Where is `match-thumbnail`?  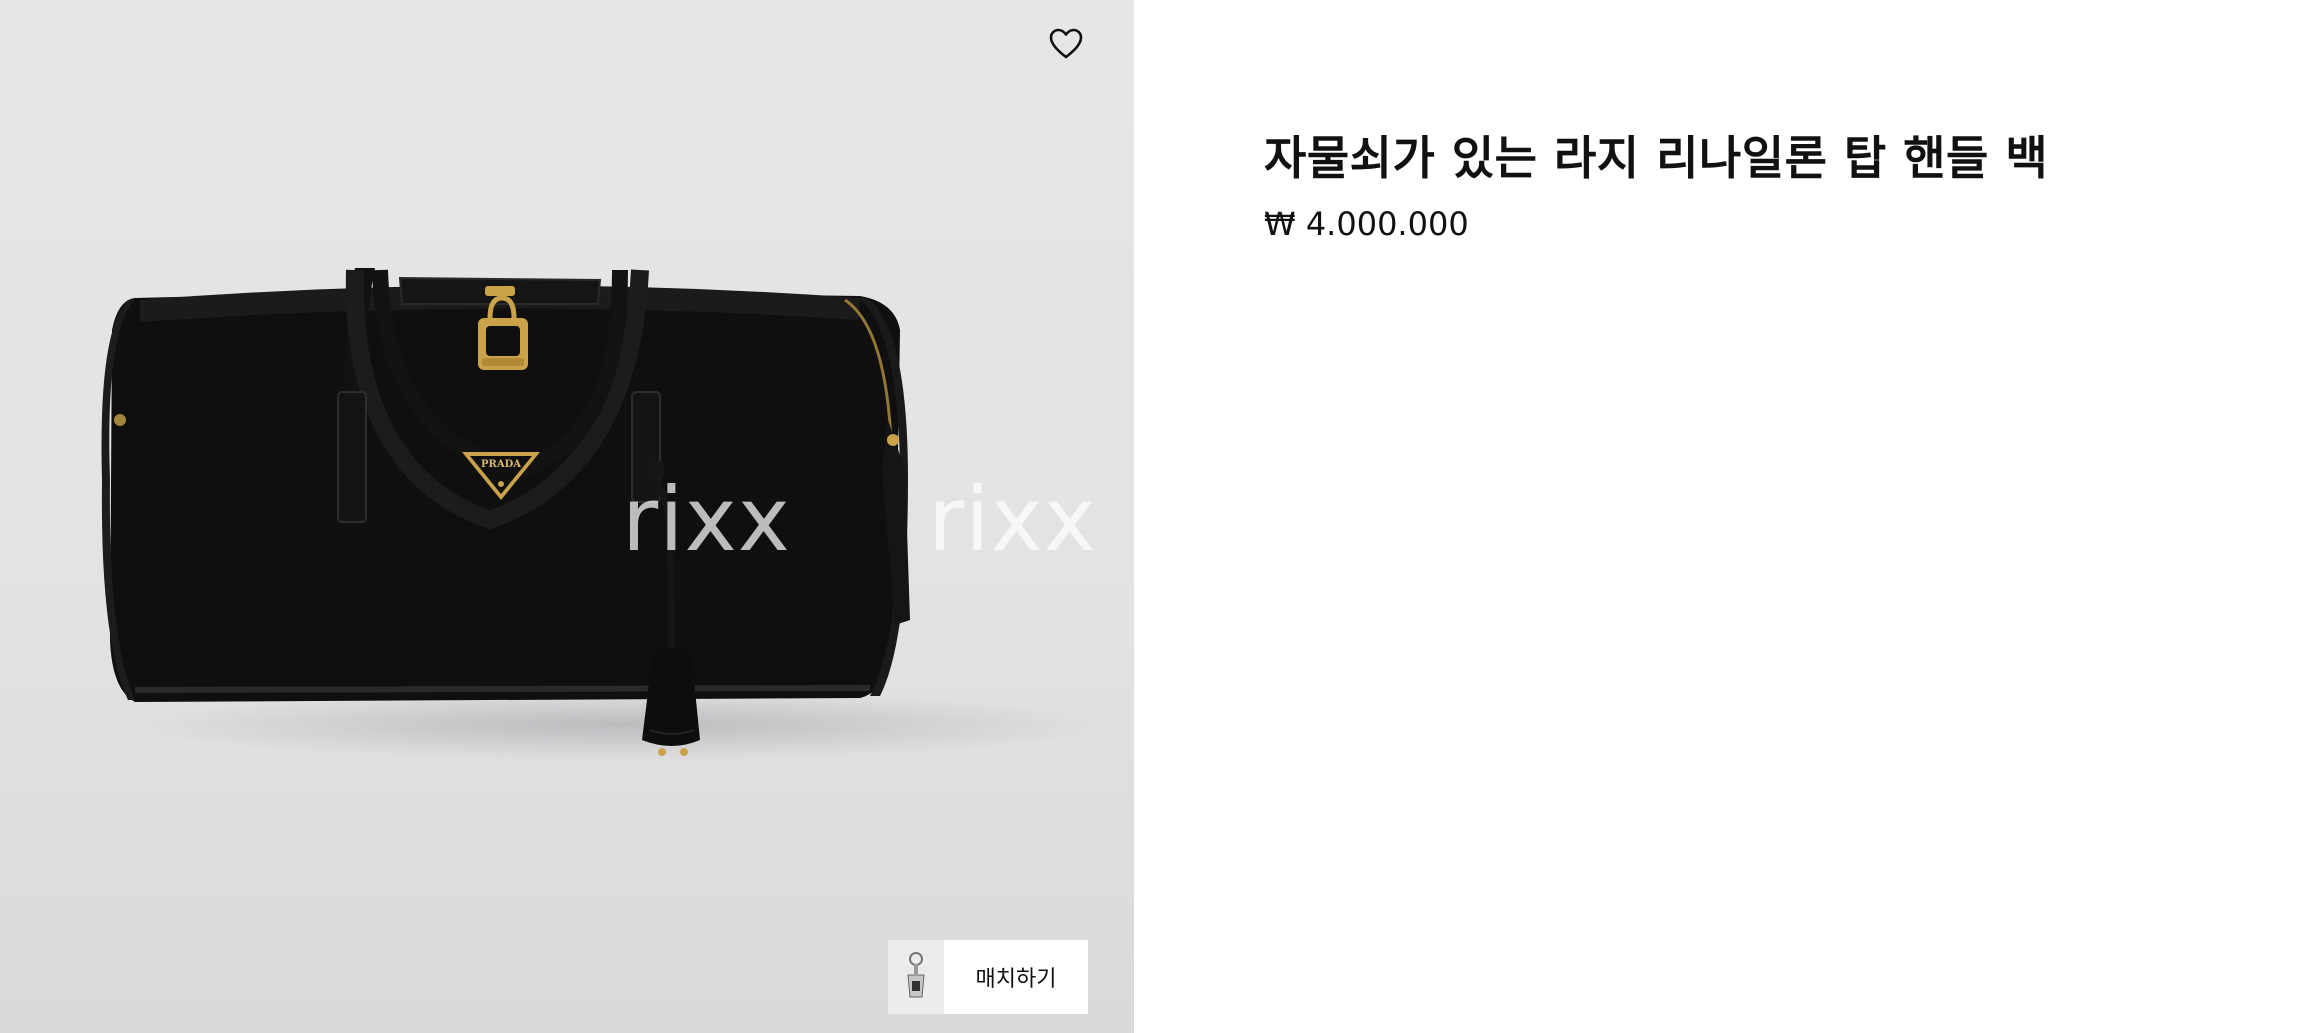
match-thumbnail is located at coordinates (916, 977).